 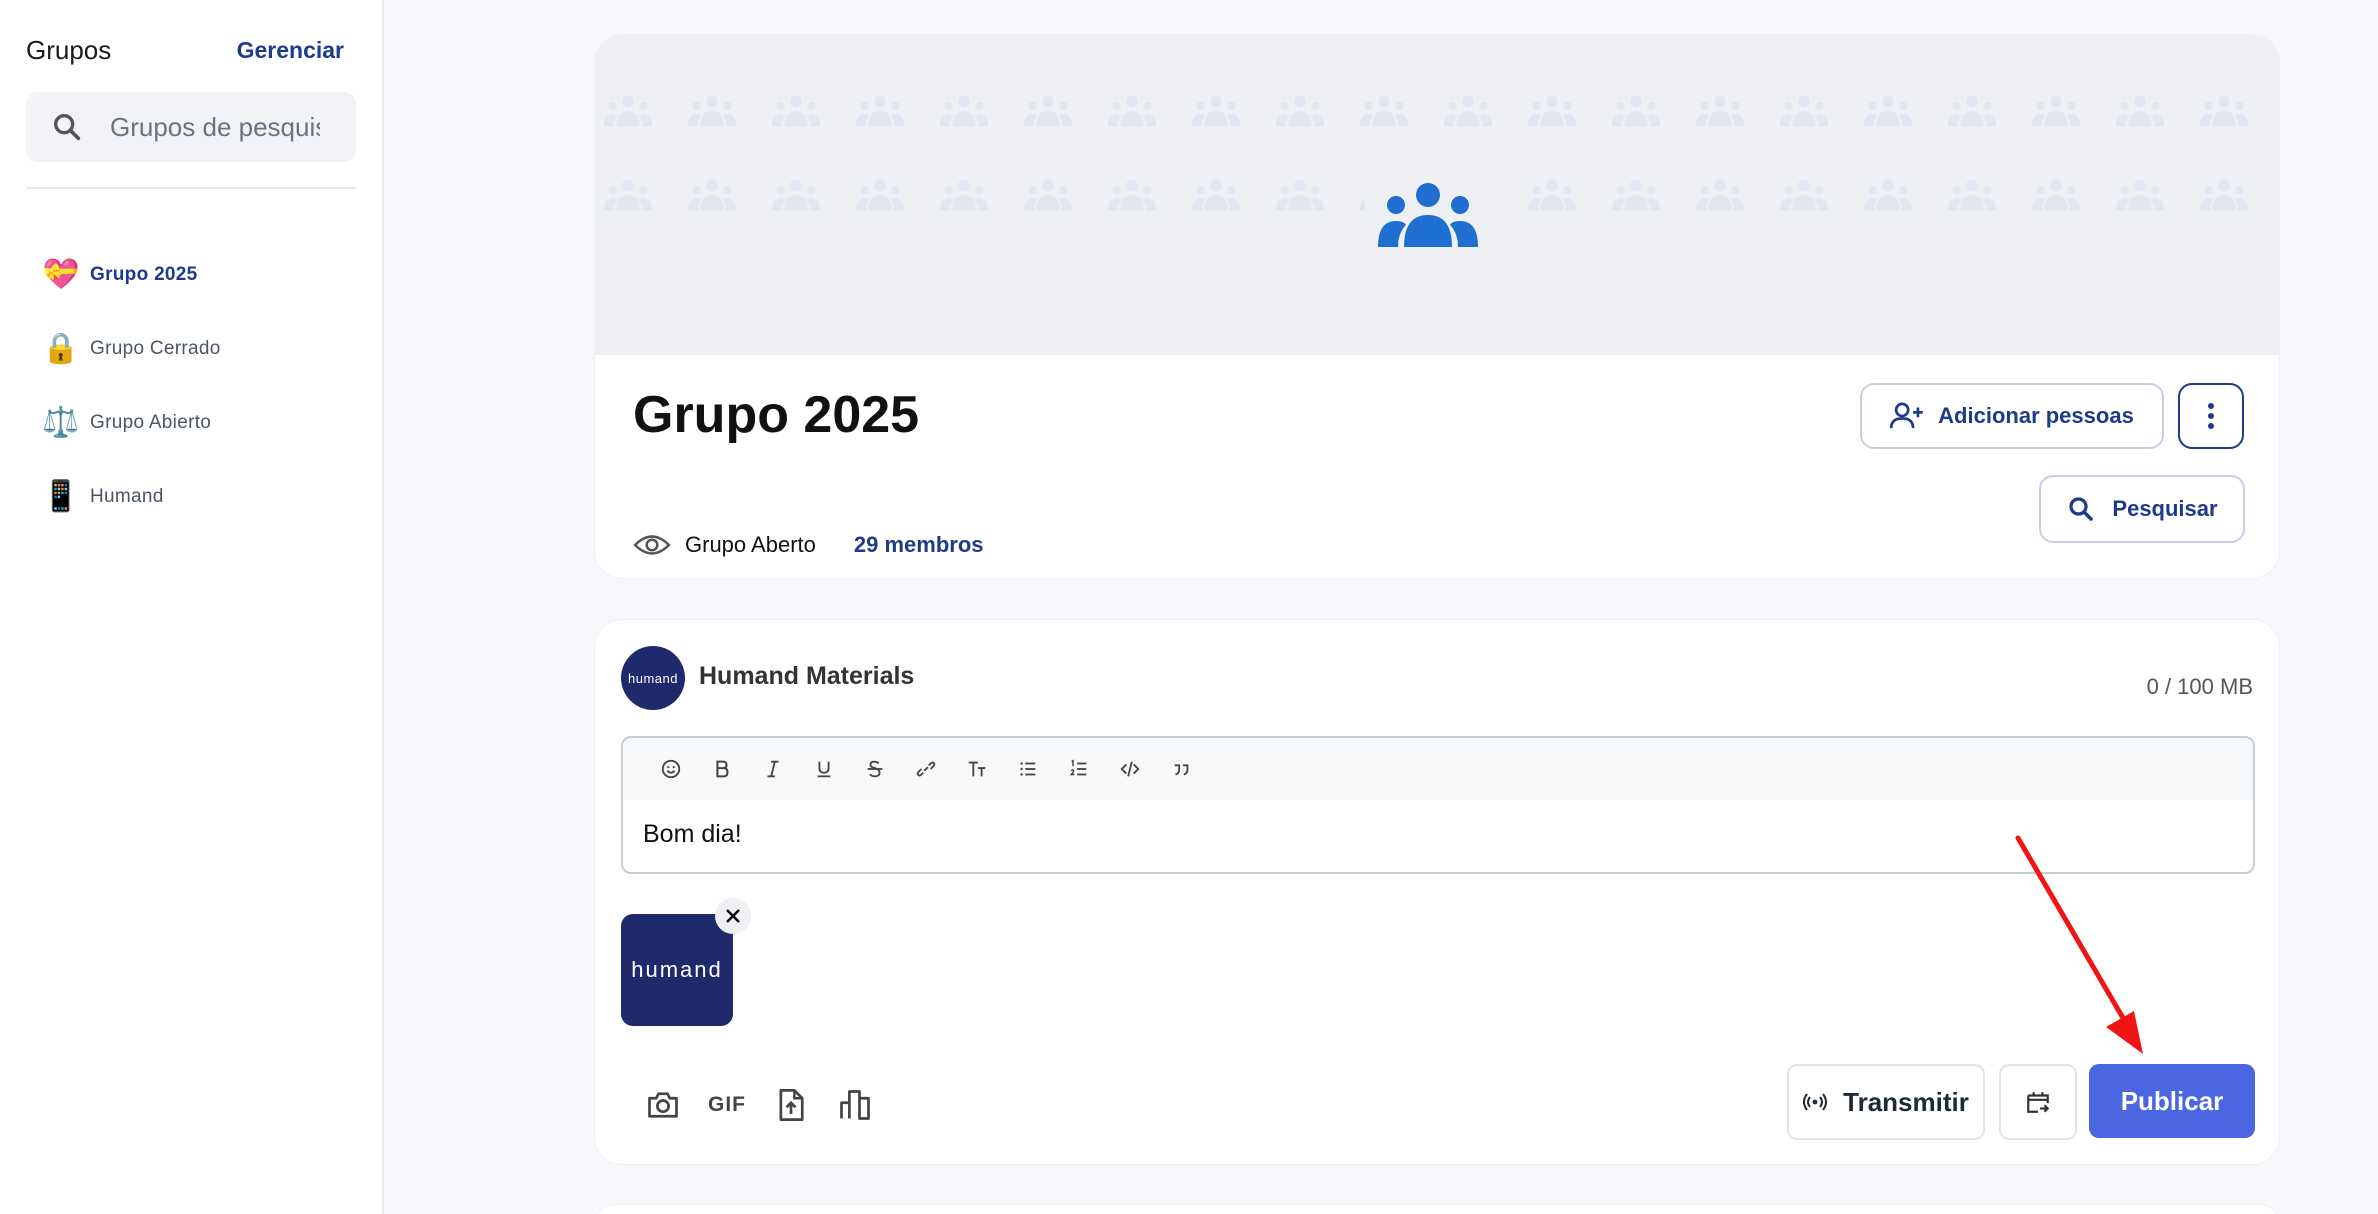 I want to click on add-person-icon, so click(x=1906, y=415).